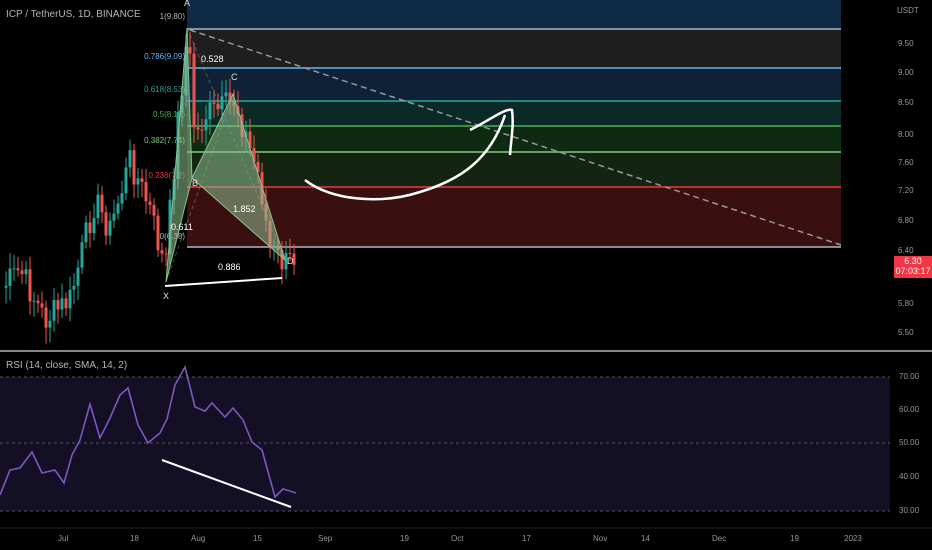  Describe the element at coordinates (853, 538) in the screenshot. I see `time-tick: 2023` at that location.